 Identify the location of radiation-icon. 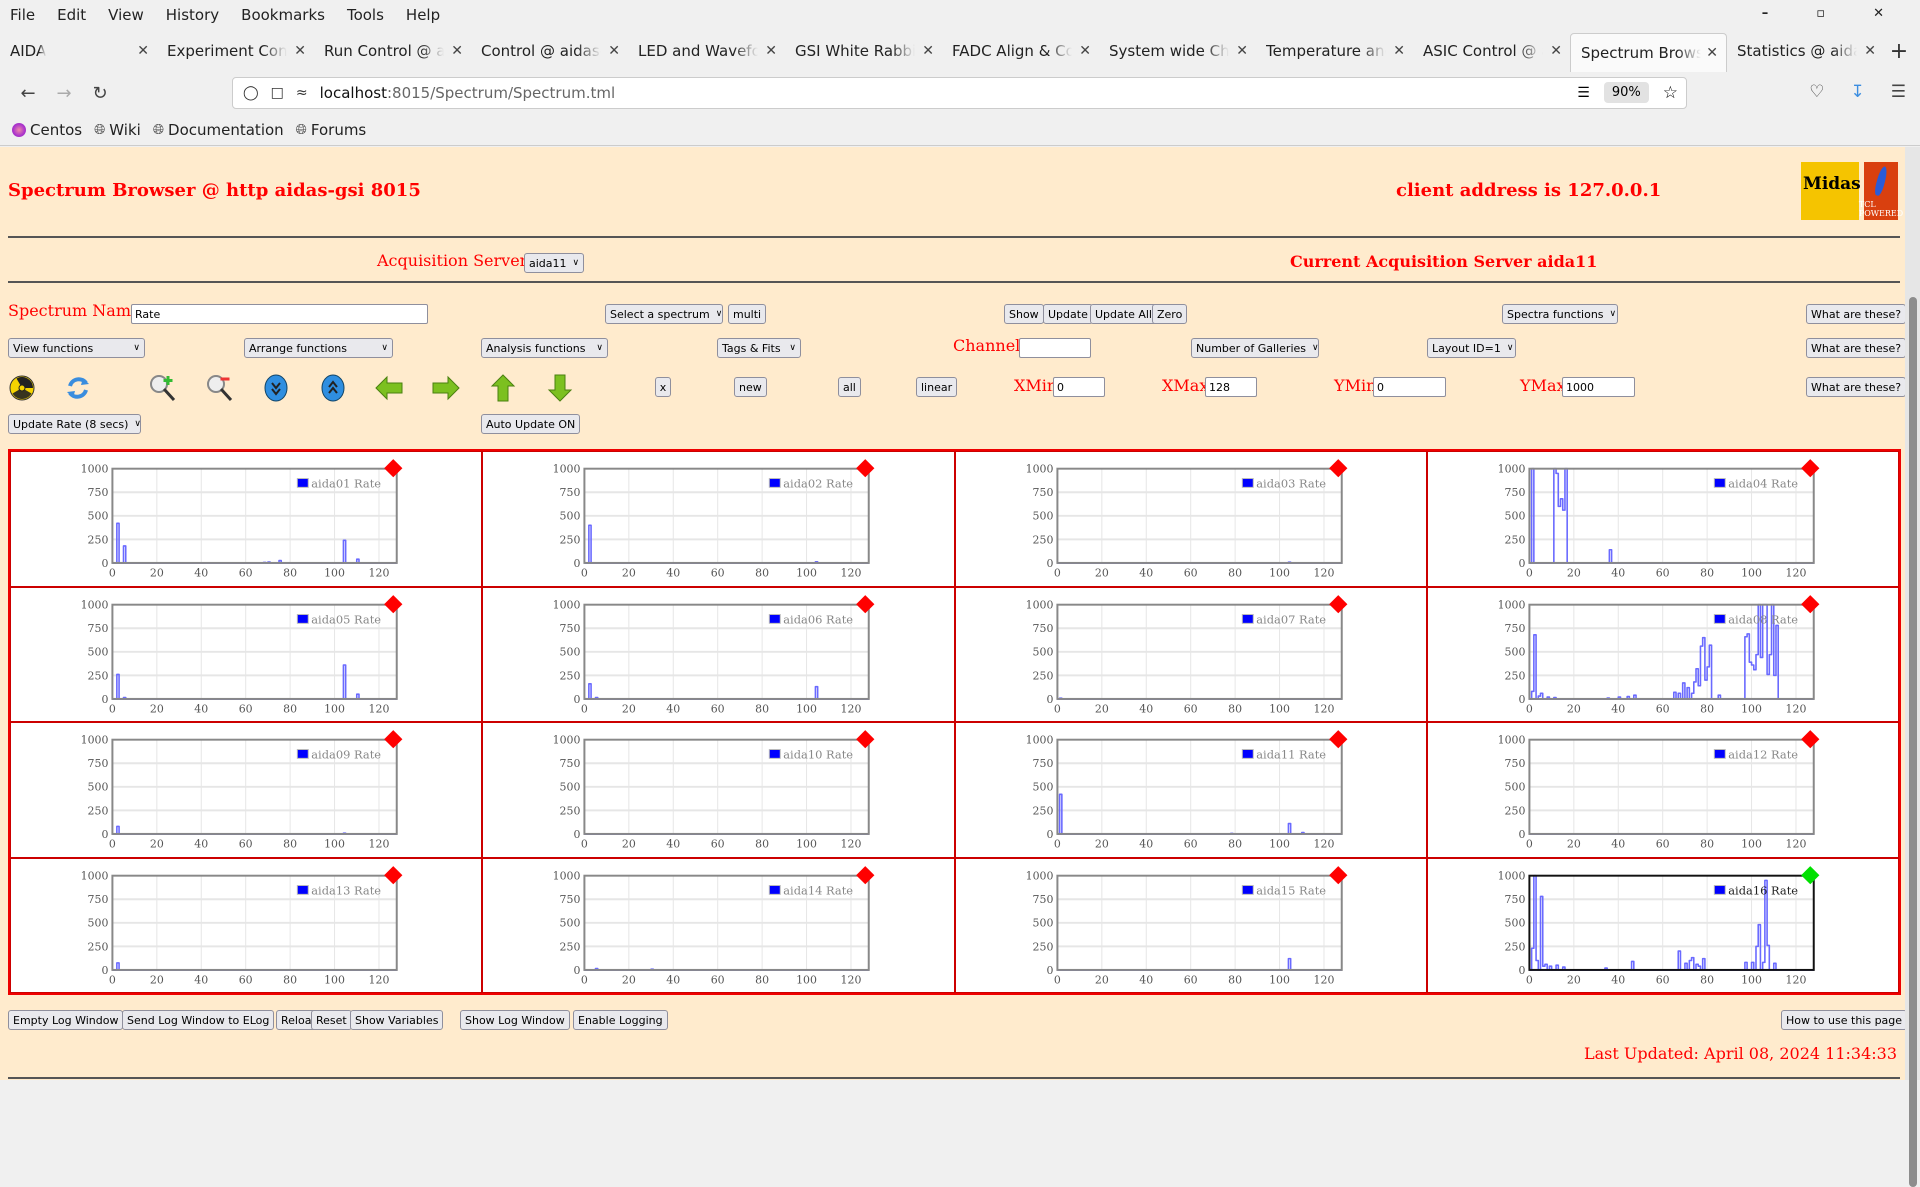
(22, 388).